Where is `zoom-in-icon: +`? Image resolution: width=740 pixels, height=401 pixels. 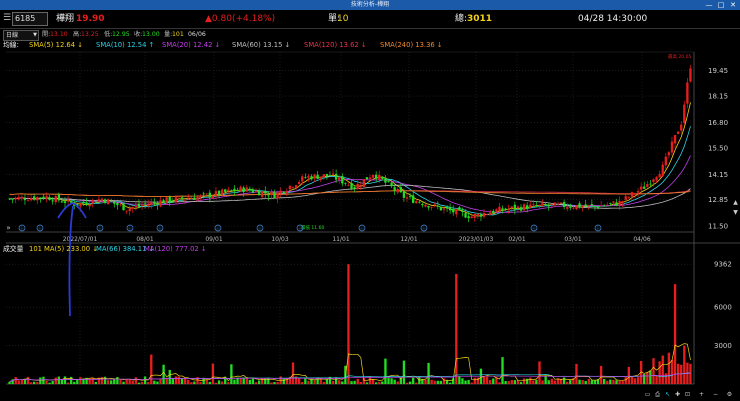
zoom-in-icon: + is located at coordinates (701, 394).